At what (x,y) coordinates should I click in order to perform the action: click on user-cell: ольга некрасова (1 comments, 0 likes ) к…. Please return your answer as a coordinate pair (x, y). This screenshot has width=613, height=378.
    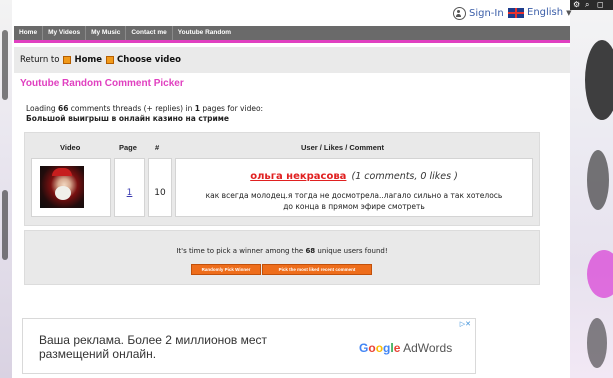
    Looking at the image, I should click on (354, 187).